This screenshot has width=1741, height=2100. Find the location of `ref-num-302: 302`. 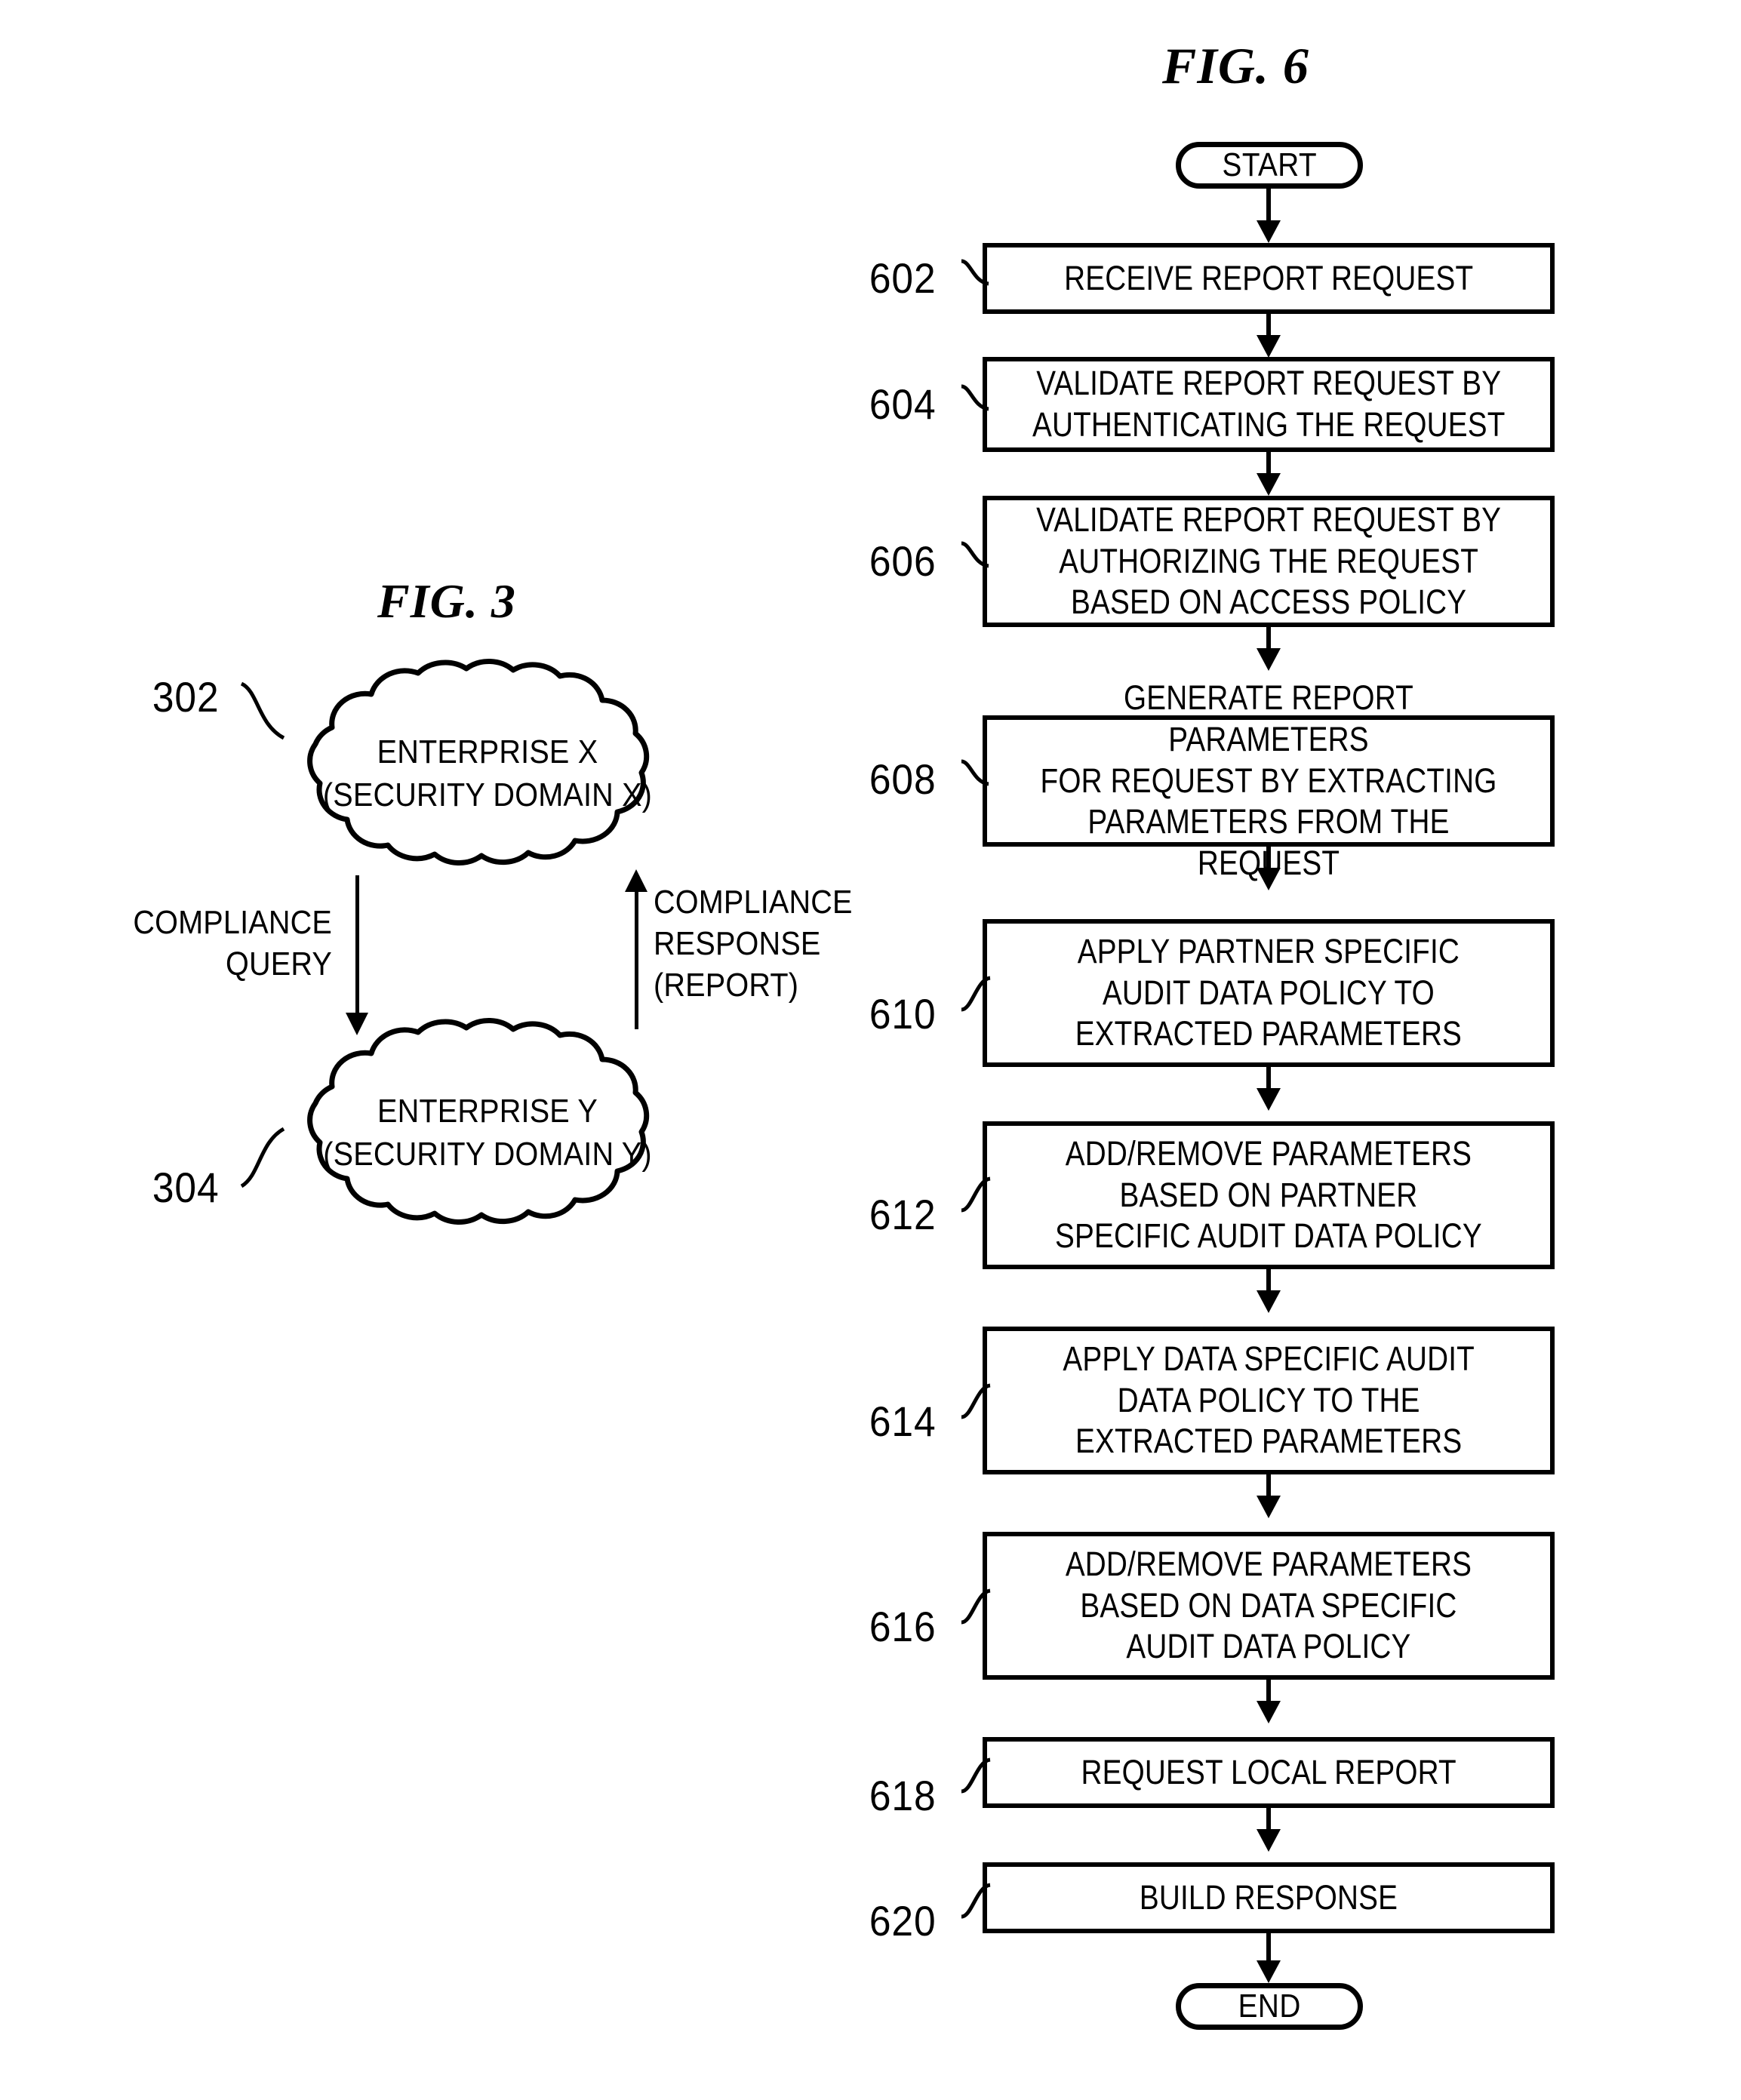

ref-num-302: 302 is located at coordinates (186, 697).